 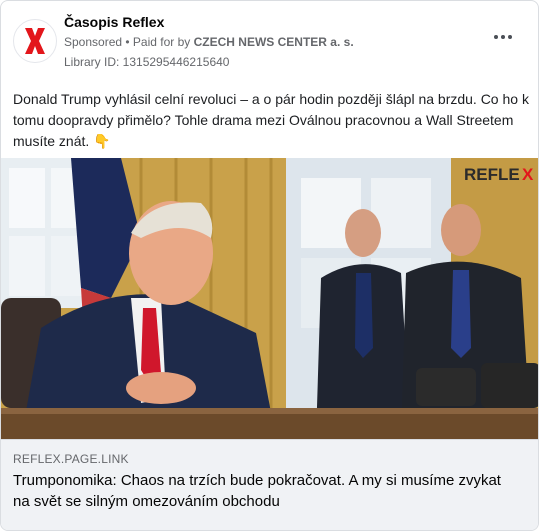 What do you see at coordinates (158, 42) in the screenshot?
I see `paid-for-label: • Paid for by` at bounding box center [158, 42].